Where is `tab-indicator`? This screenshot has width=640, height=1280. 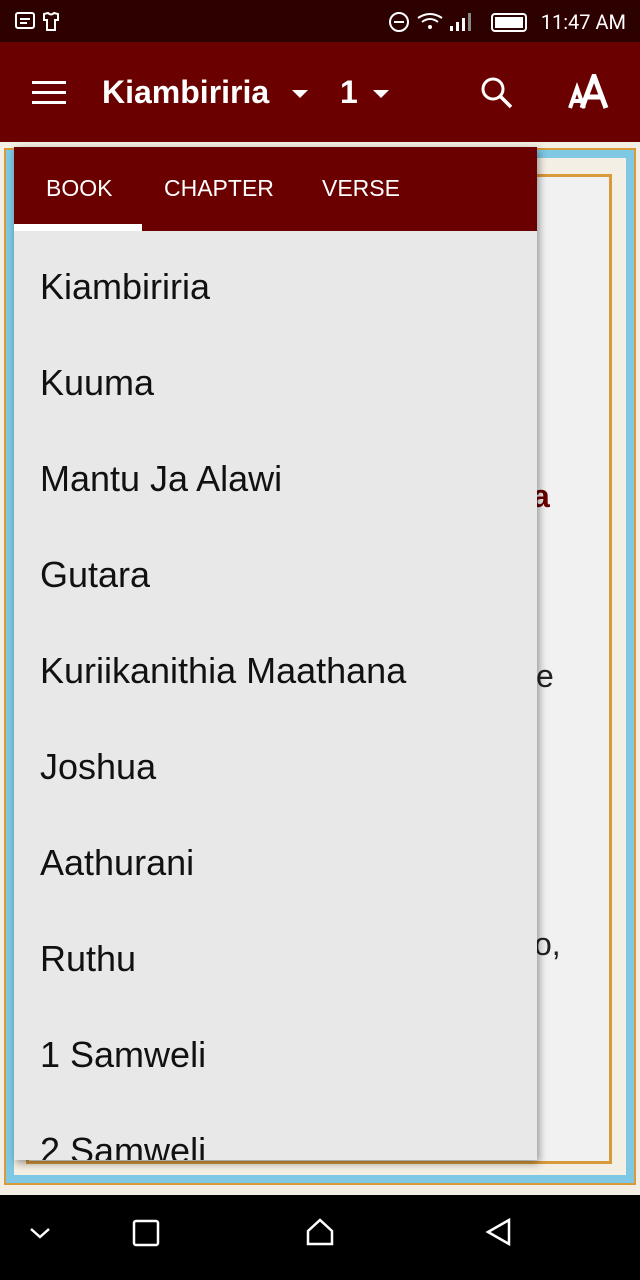 tab-indicator is located at coordinates (78, 227).